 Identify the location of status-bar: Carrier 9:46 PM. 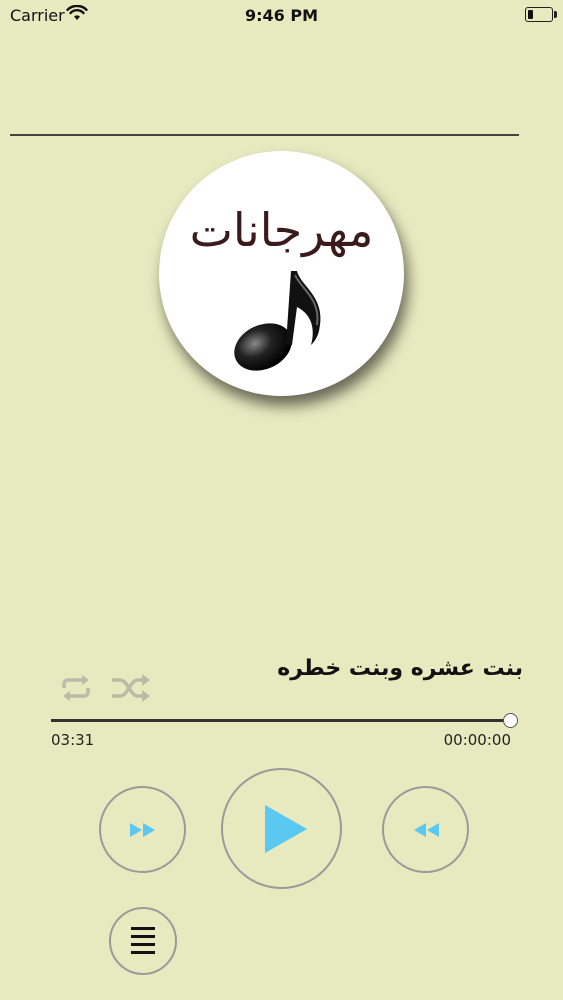
(281, 15).